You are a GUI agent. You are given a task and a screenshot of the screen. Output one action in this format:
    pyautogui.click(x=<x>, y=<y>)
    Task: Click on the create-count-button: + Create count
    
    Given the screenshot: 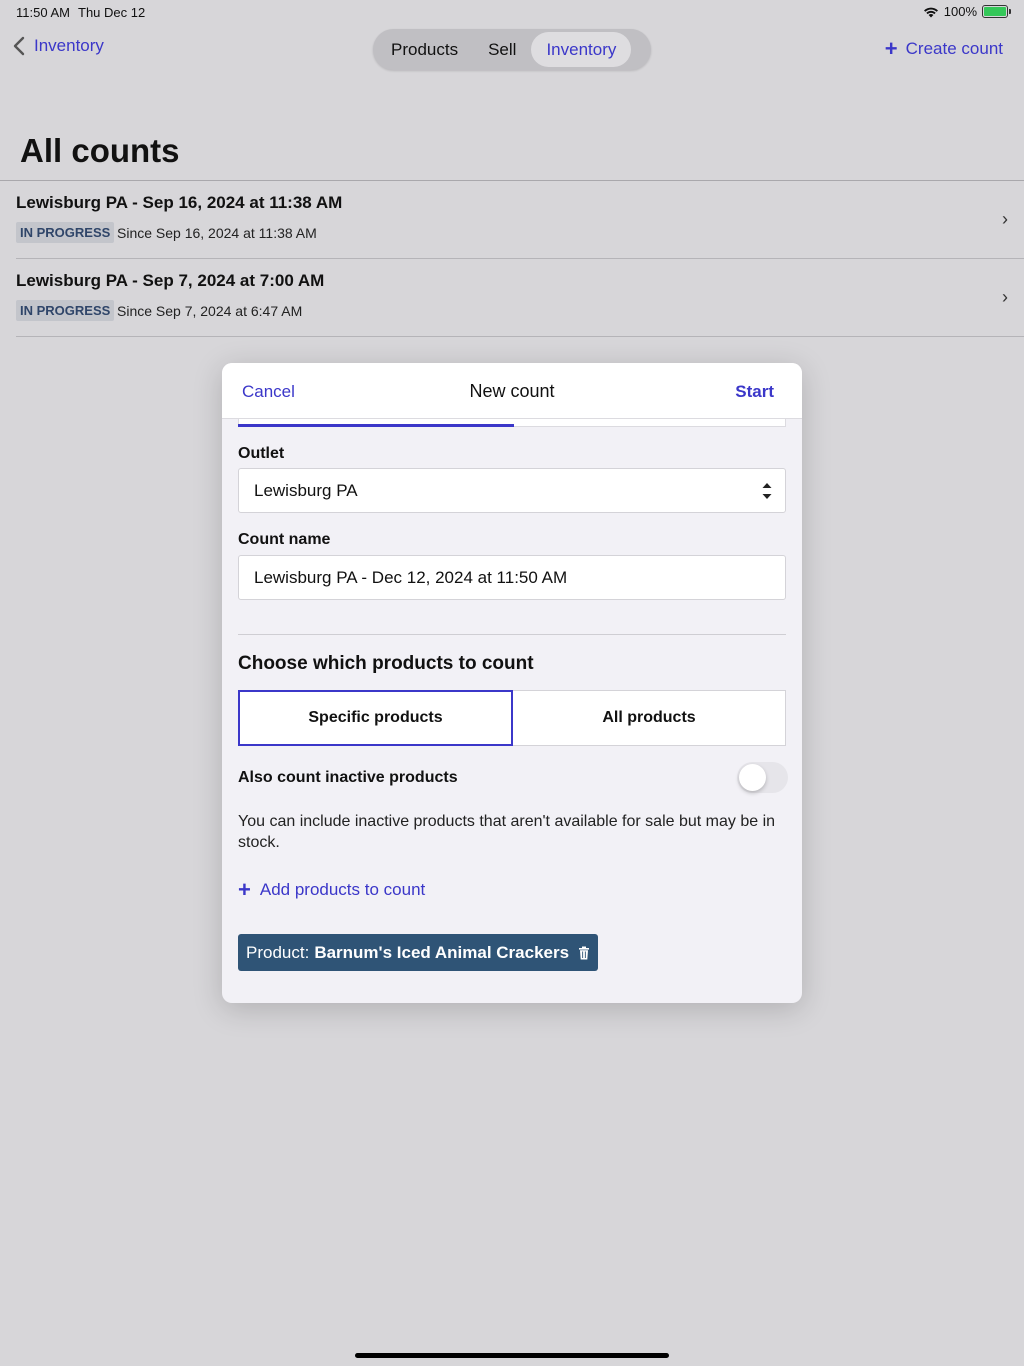 What is the action you would take?
    pyautogui.click(x=944, y=49)
    